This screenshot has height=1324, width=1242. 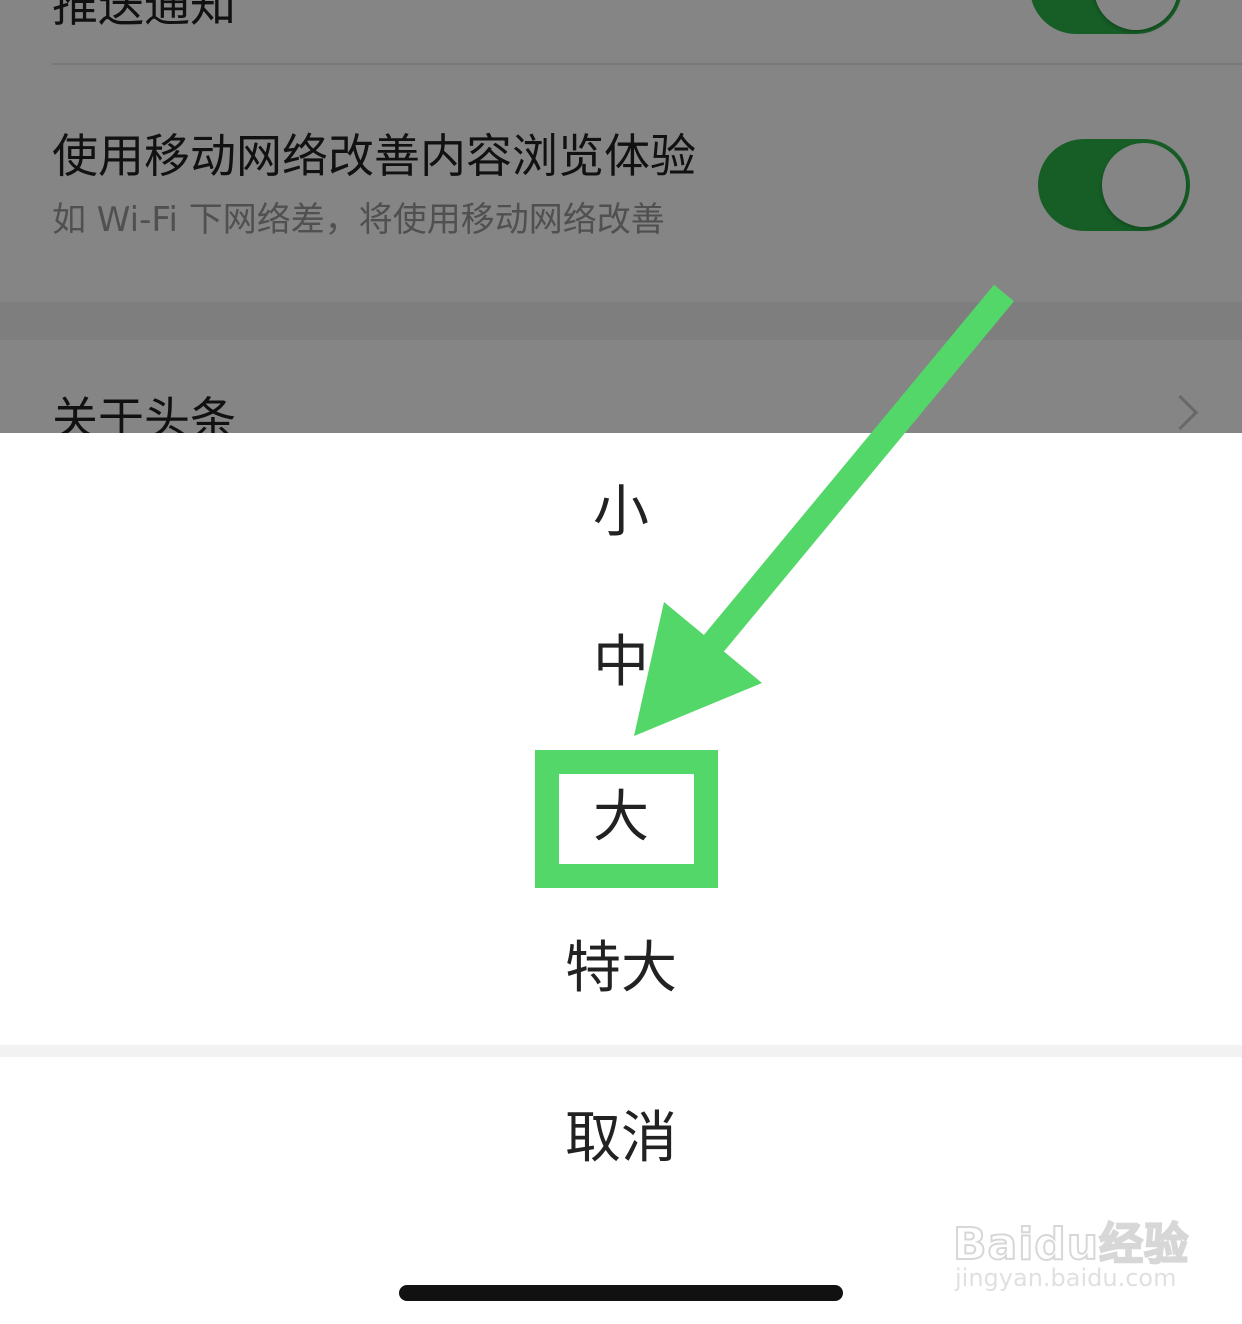 I want to click on home-indicator, so click(x=621, y=1293).